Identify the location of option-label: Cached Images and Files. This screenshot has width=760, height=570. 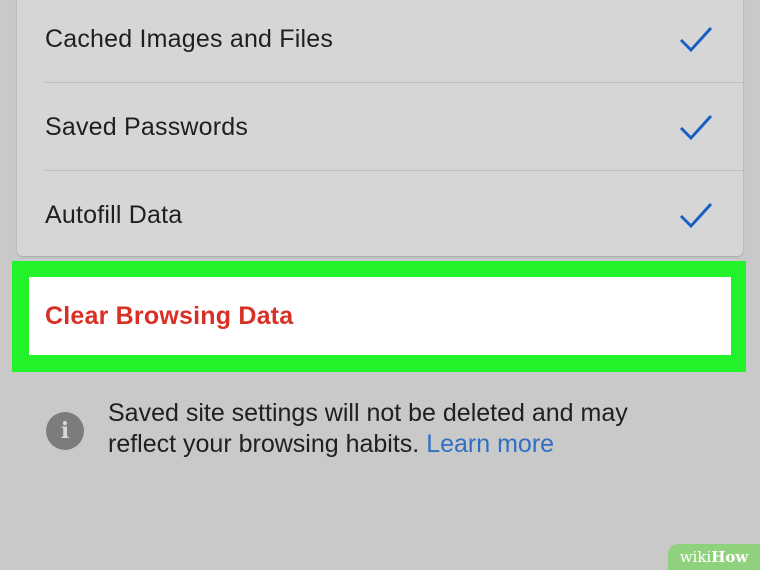
(189, 38).